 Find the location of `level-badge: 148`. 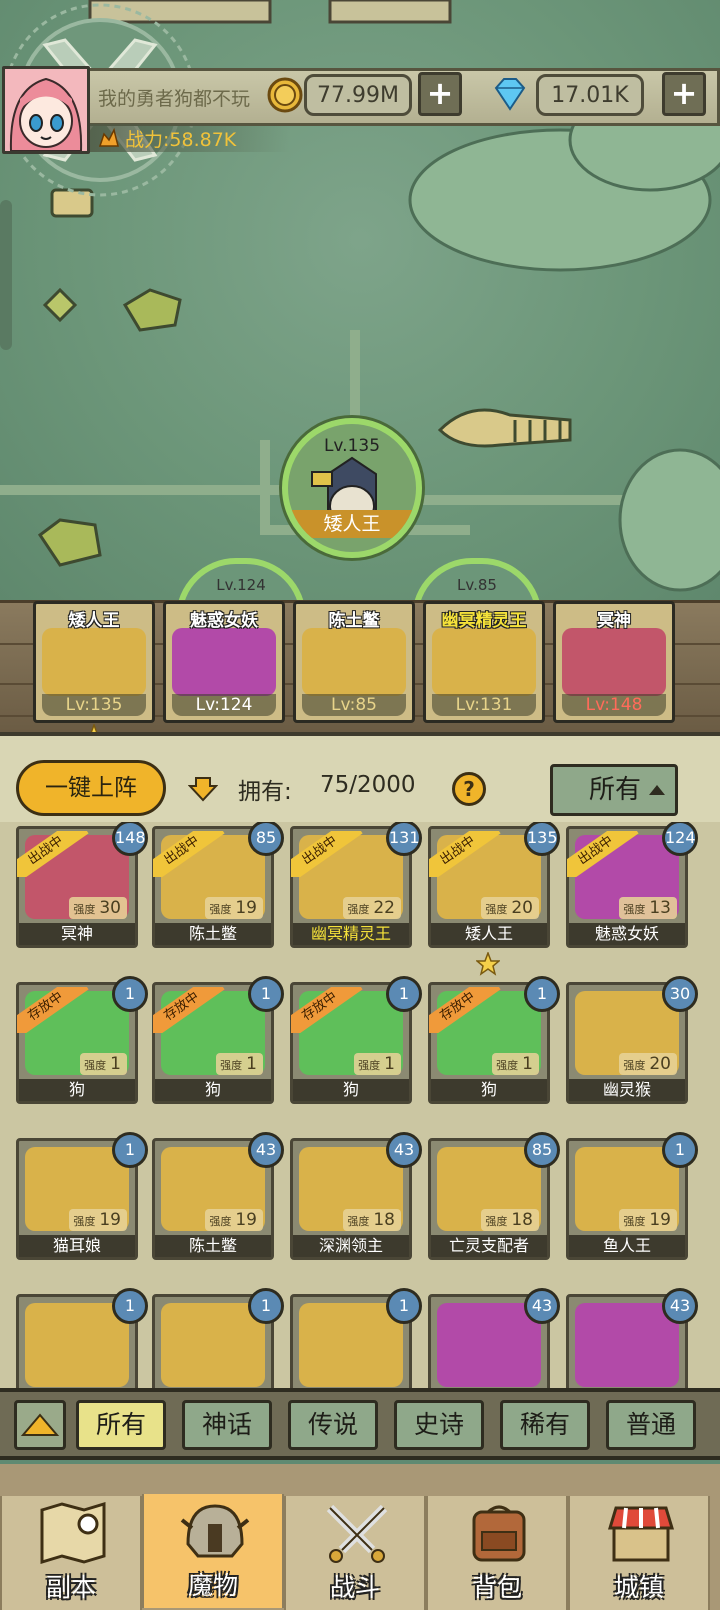

level-badge: 148 is located at coordinates (130, 839).